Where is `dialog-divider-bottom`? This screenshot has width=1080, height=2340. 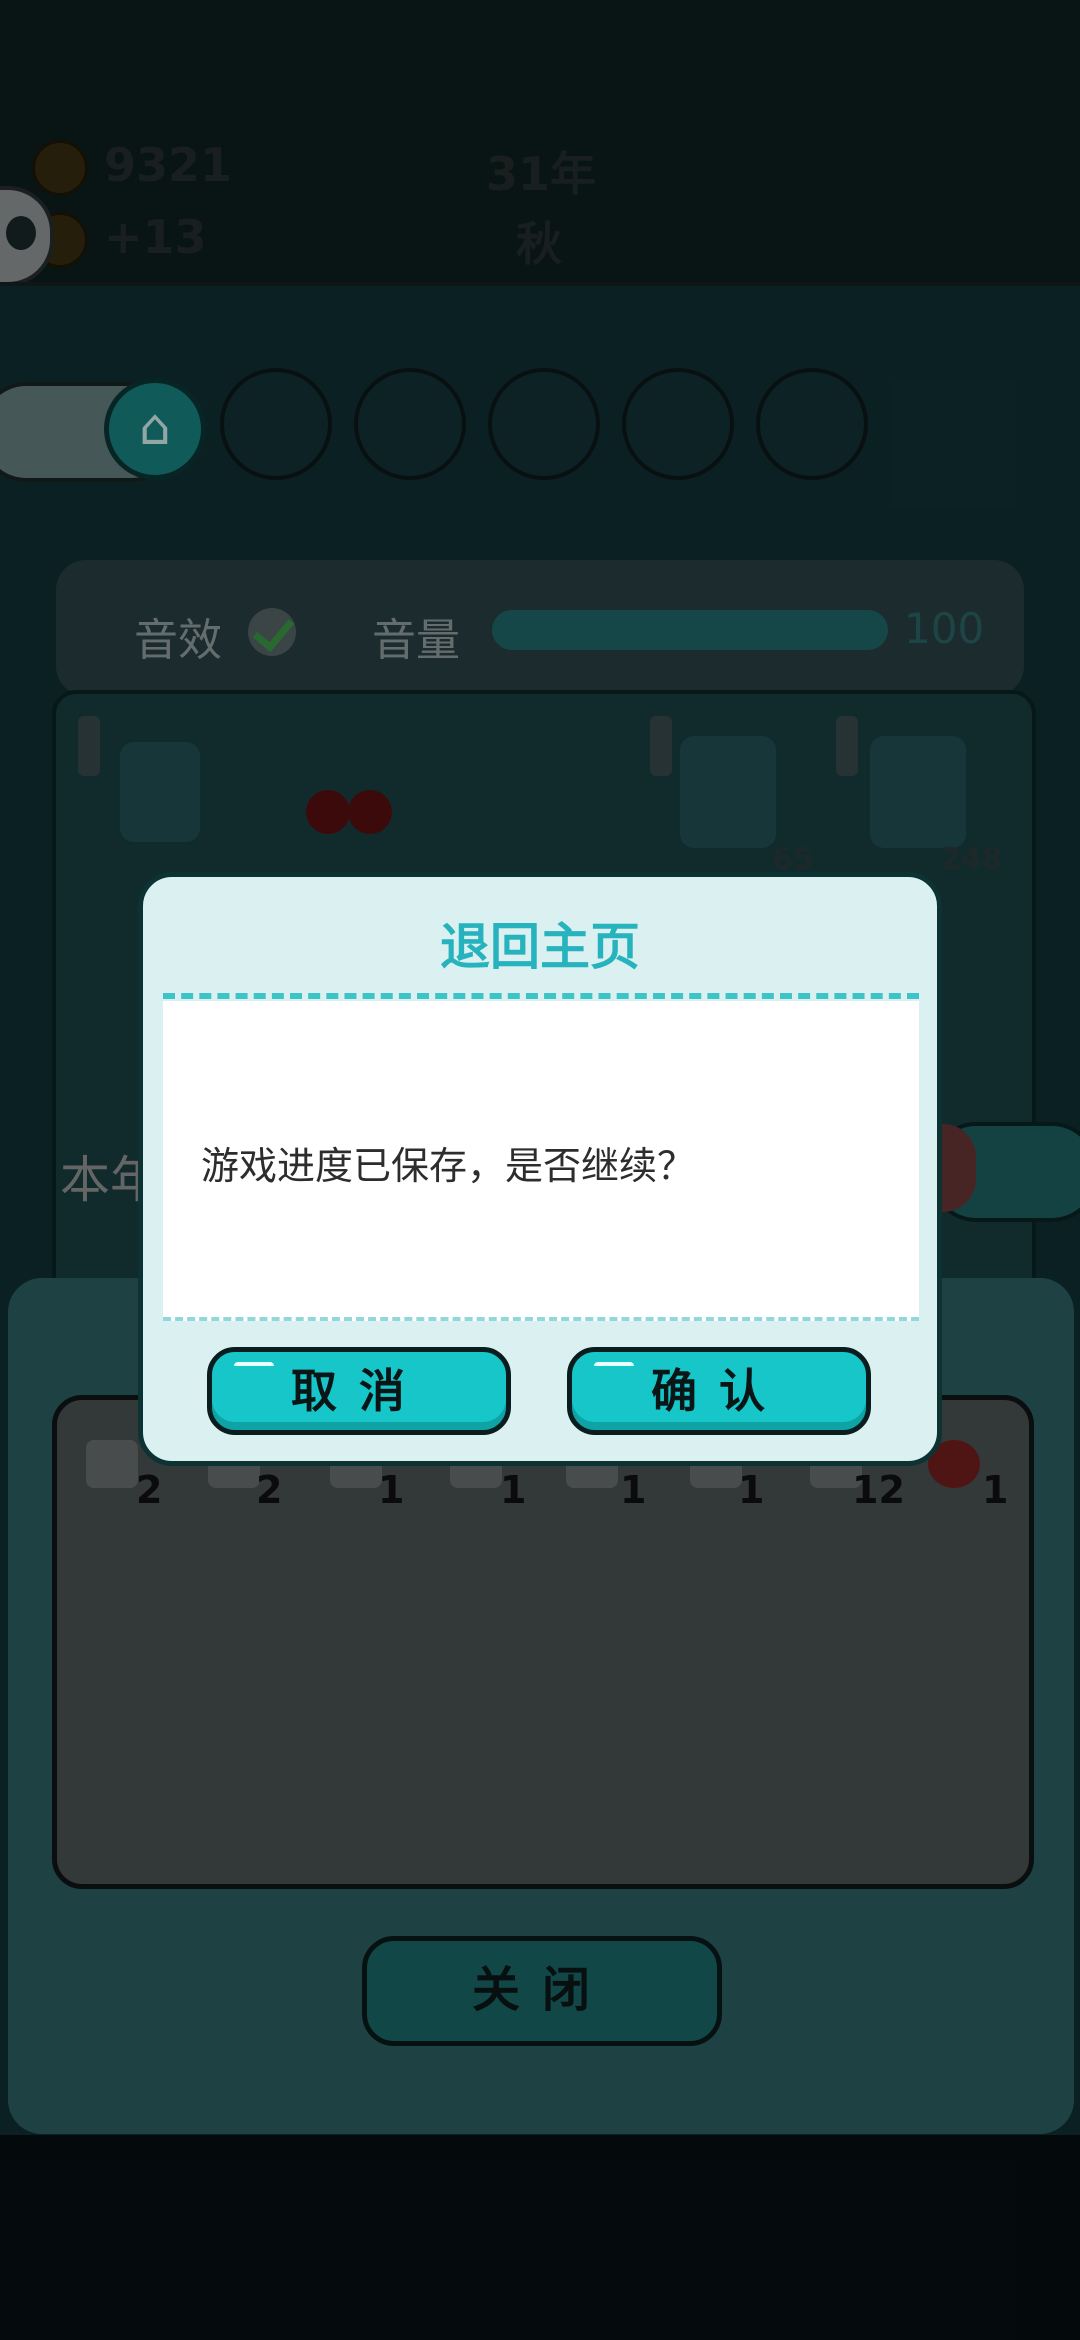
dialog-divider-bottom is located at coordinates (541, 1319).